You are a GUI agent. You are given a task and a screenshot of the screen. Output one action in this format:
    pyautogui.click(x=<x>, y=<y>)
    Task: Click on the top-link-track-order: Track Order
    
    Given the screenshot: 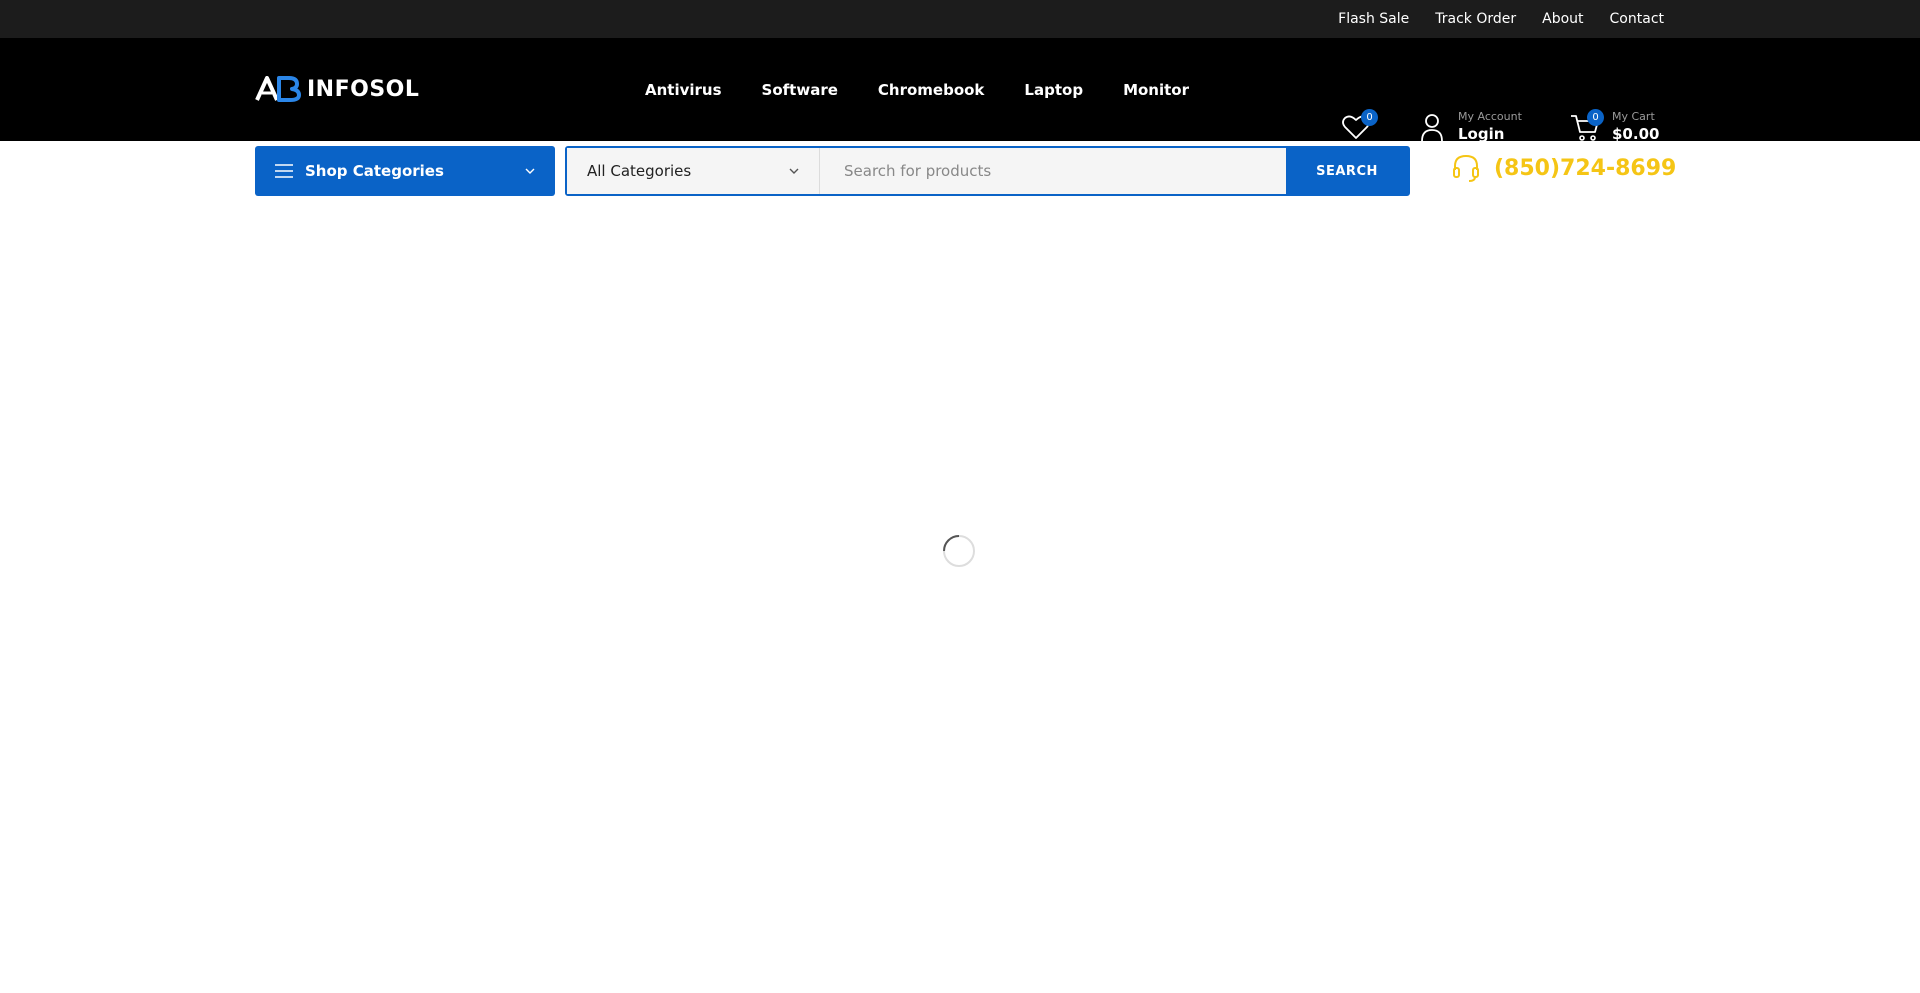 What is the action you would take?
    pyautogui.click(x=1475, y=19)
    